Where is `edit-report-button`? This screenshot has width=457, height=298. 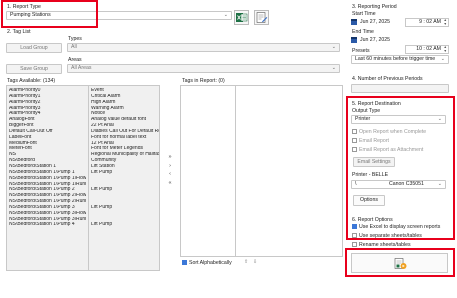
edit-report-button is located at coordinates (261, 17).